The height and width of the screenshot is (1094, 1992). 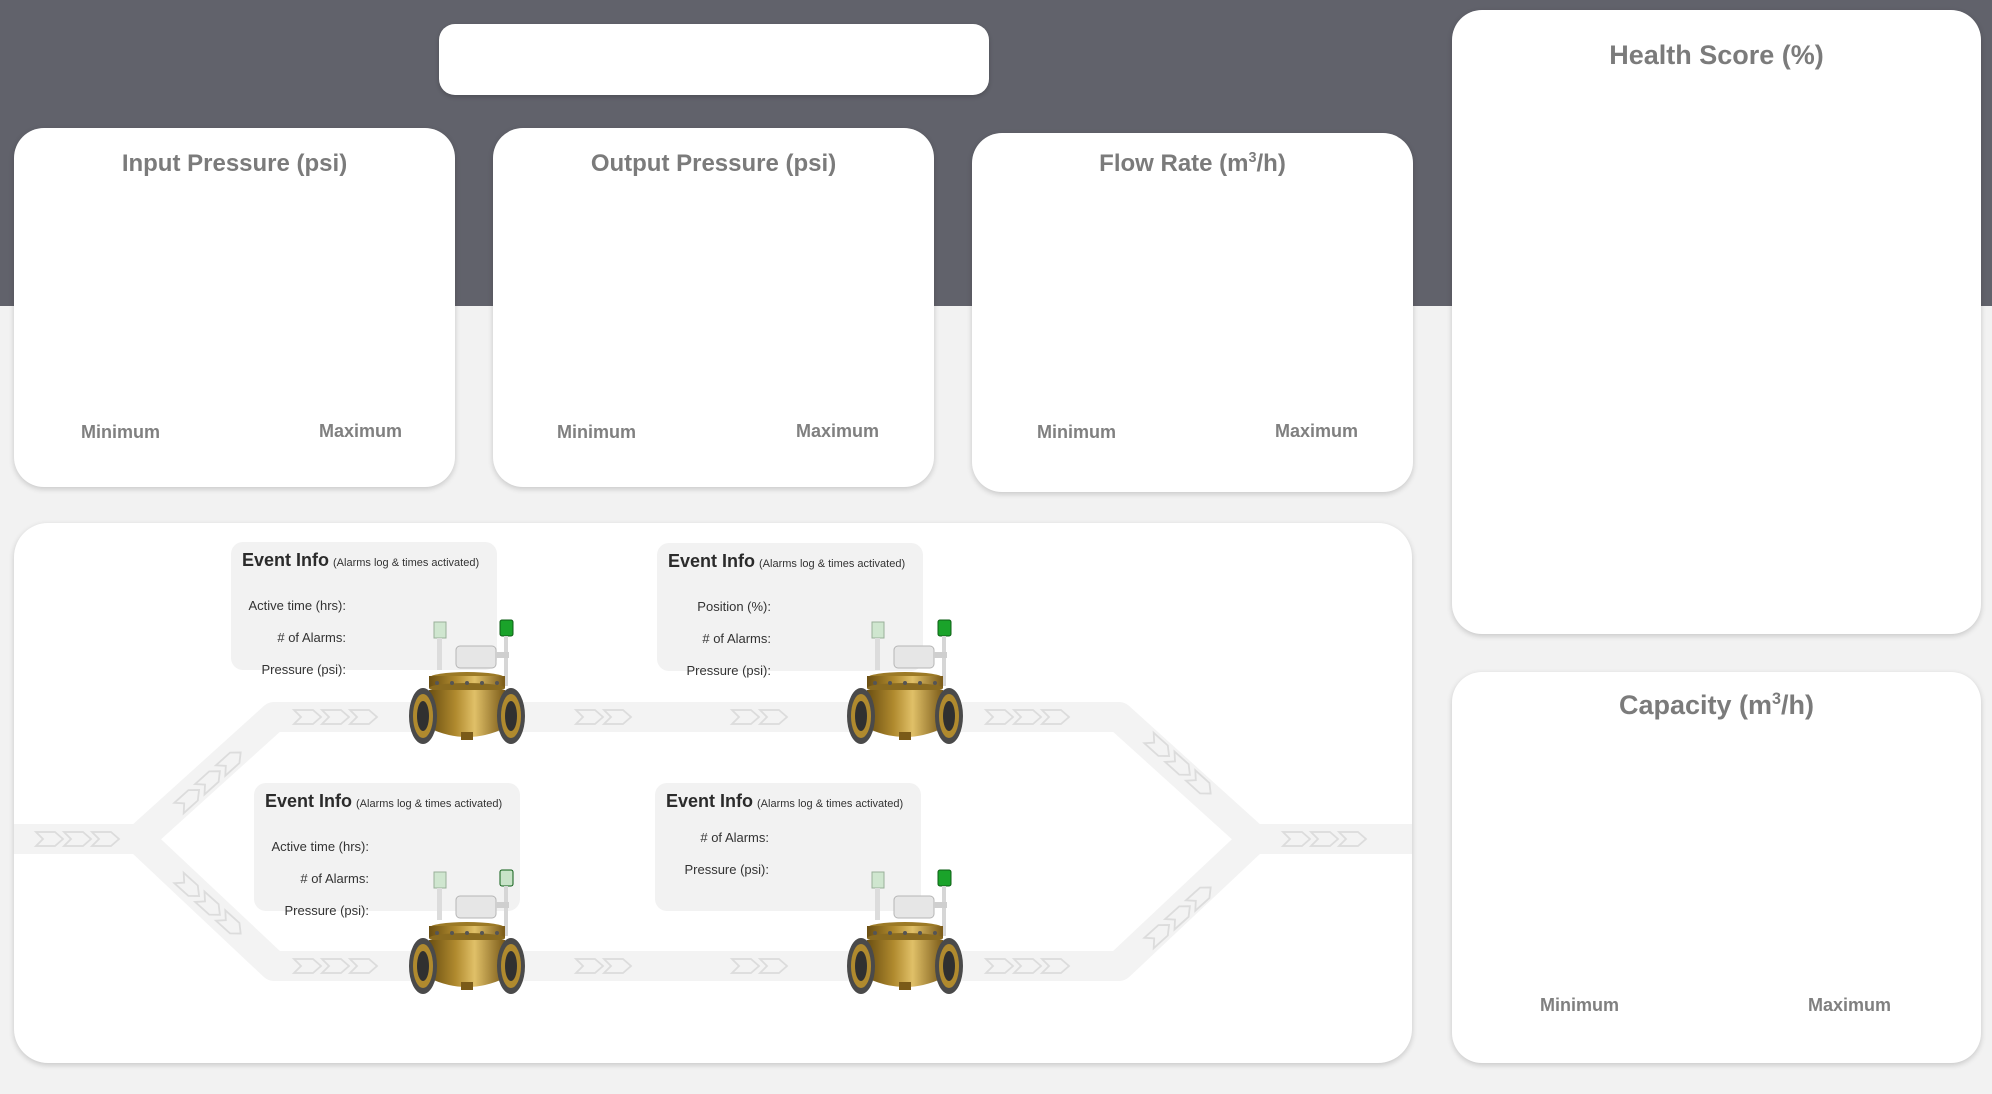 I want to click on capacity-title-sup: 3, so click(x=1777, y=699).